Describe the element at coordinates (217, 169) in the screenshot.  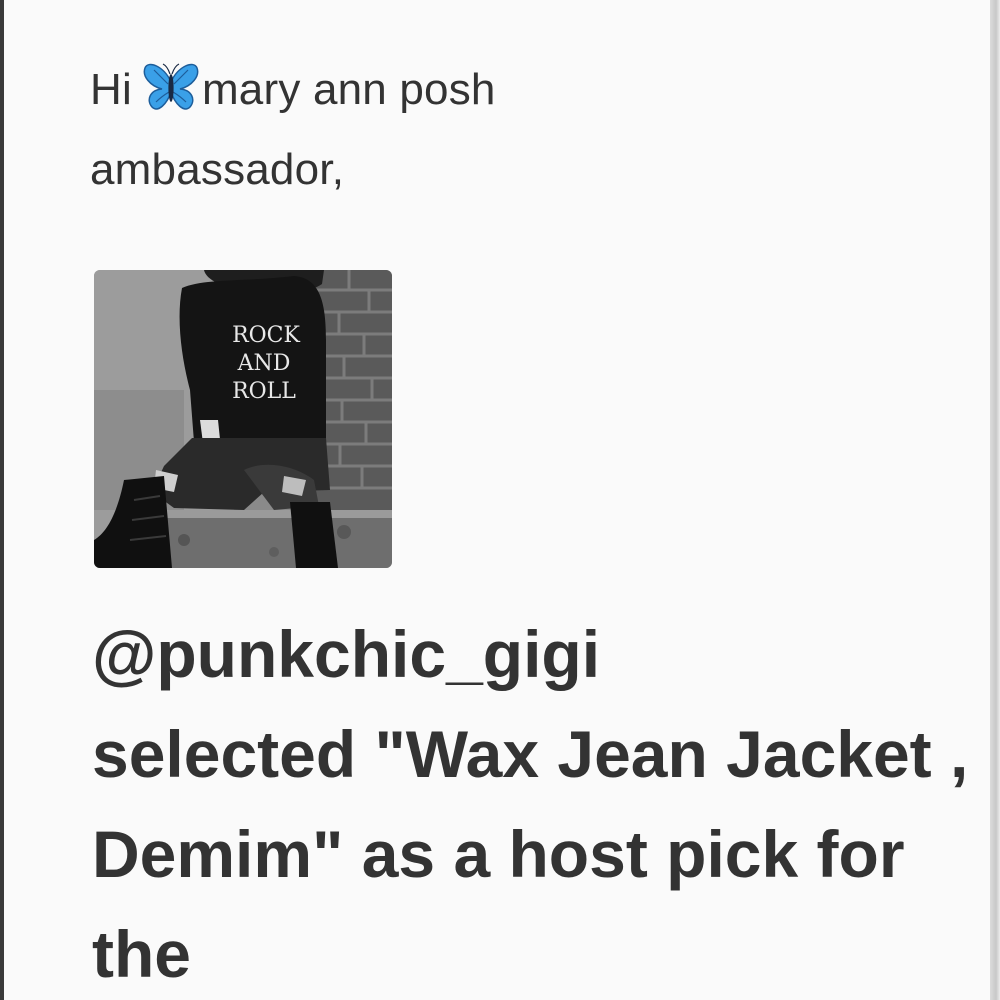
I see `greeting-name-line2: ambassador,` at that location.